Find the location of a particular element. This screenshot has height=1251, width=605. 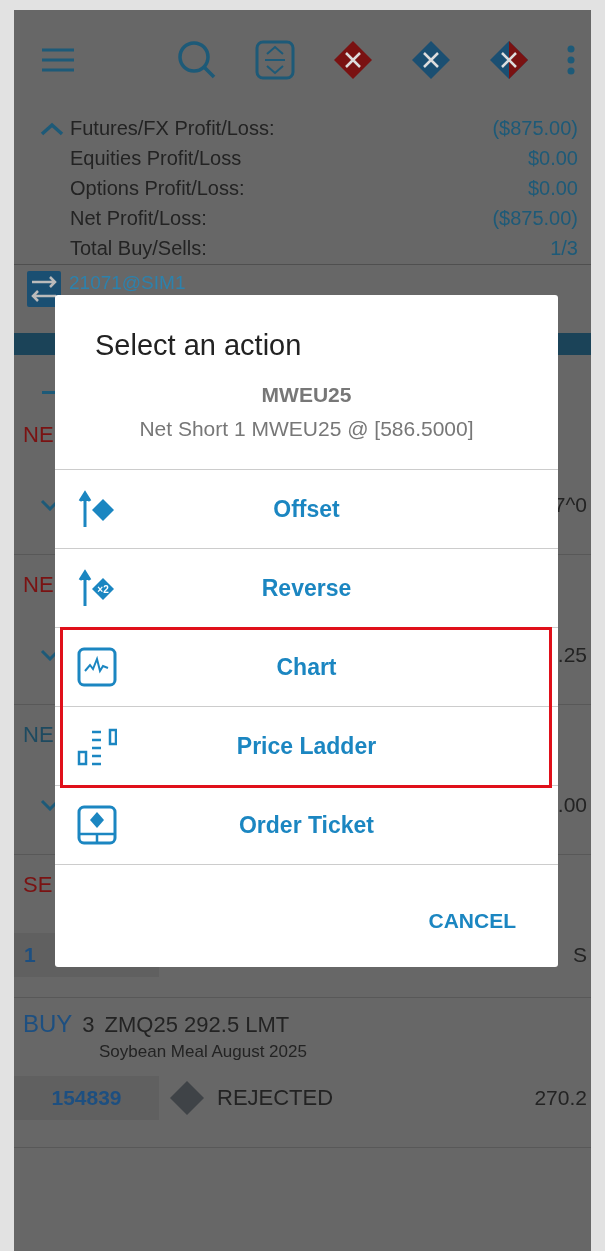

order-side: SE is located at coordinates (38, 885).